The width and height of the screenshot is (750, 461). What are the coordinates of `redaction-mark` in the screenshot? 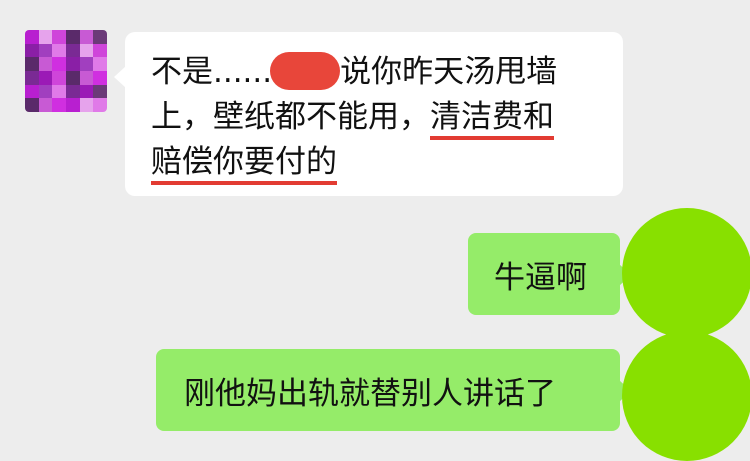 It's located at (305, 70).